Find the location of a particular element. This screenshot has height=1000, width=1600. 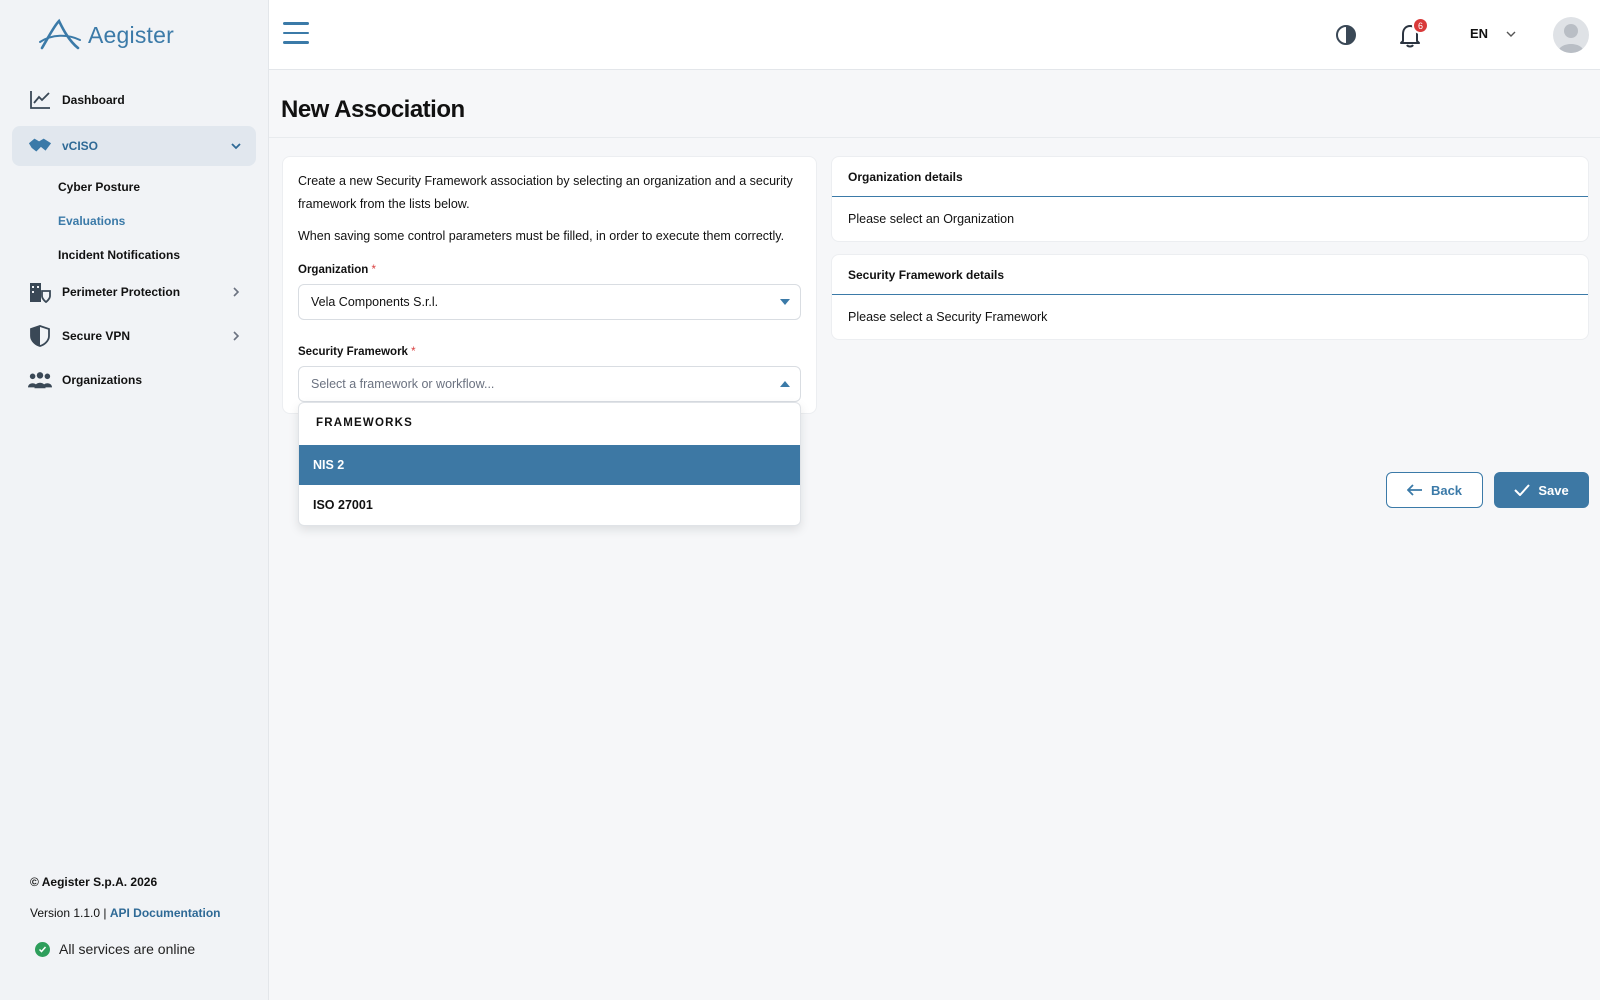

sidebar-item-vciso: vCISO is located at coordinates (134, 146).